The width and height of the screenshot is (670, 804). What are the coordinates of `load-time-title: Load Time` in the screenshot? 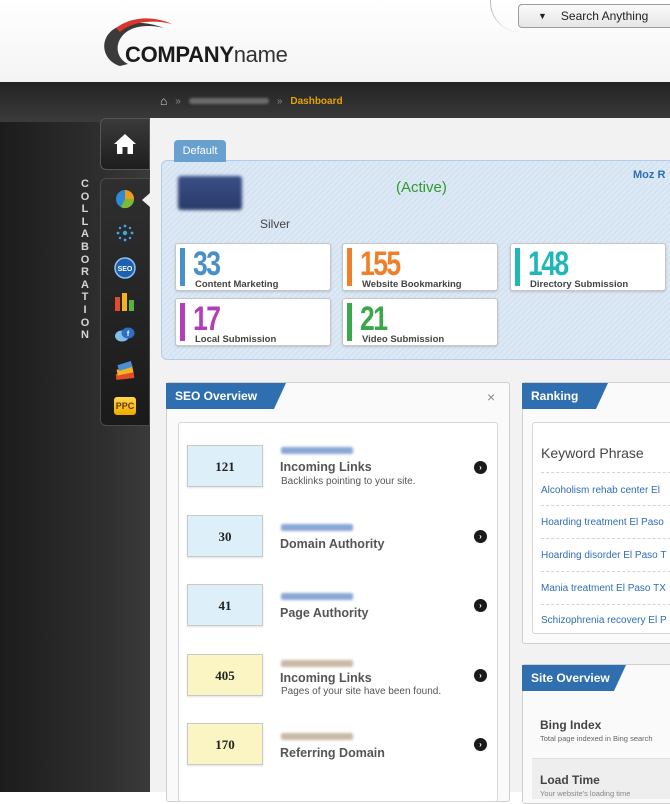 It's located at (570, 780).